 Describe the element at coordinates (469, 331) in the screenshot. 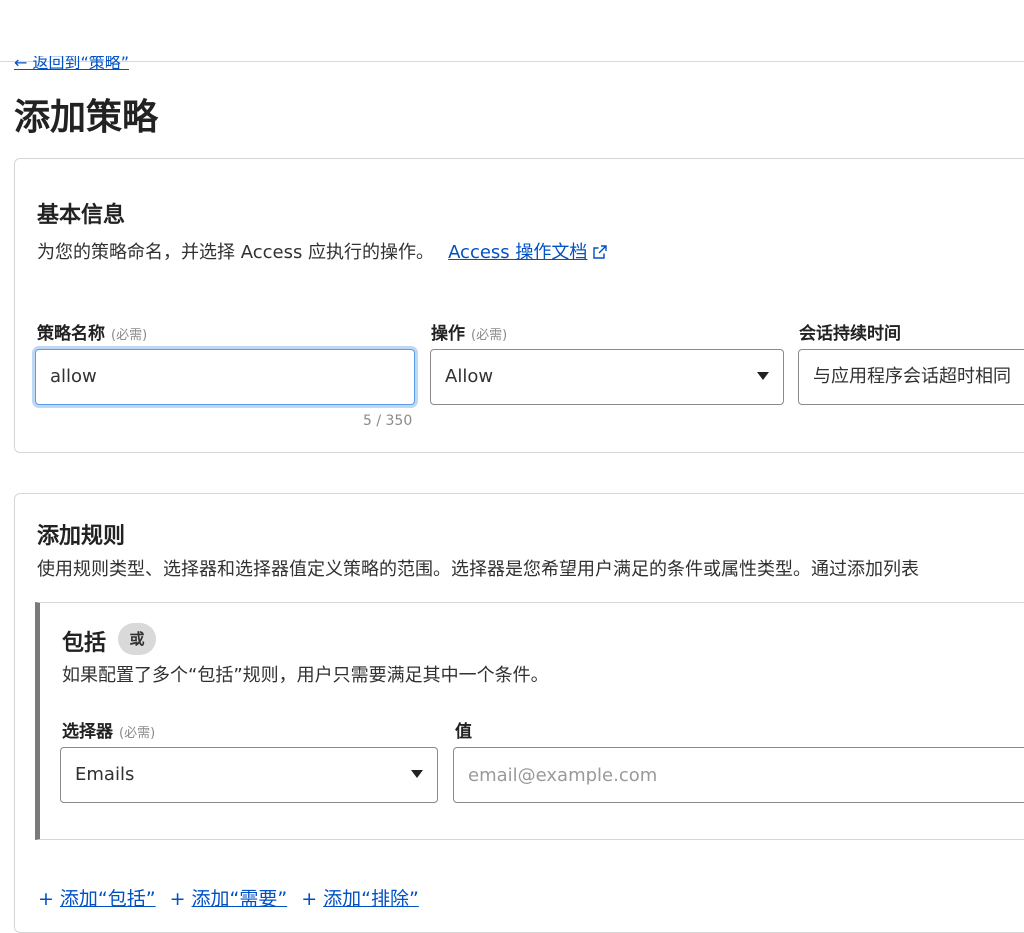

I see `action-label: 操作 (必需)` at that location.